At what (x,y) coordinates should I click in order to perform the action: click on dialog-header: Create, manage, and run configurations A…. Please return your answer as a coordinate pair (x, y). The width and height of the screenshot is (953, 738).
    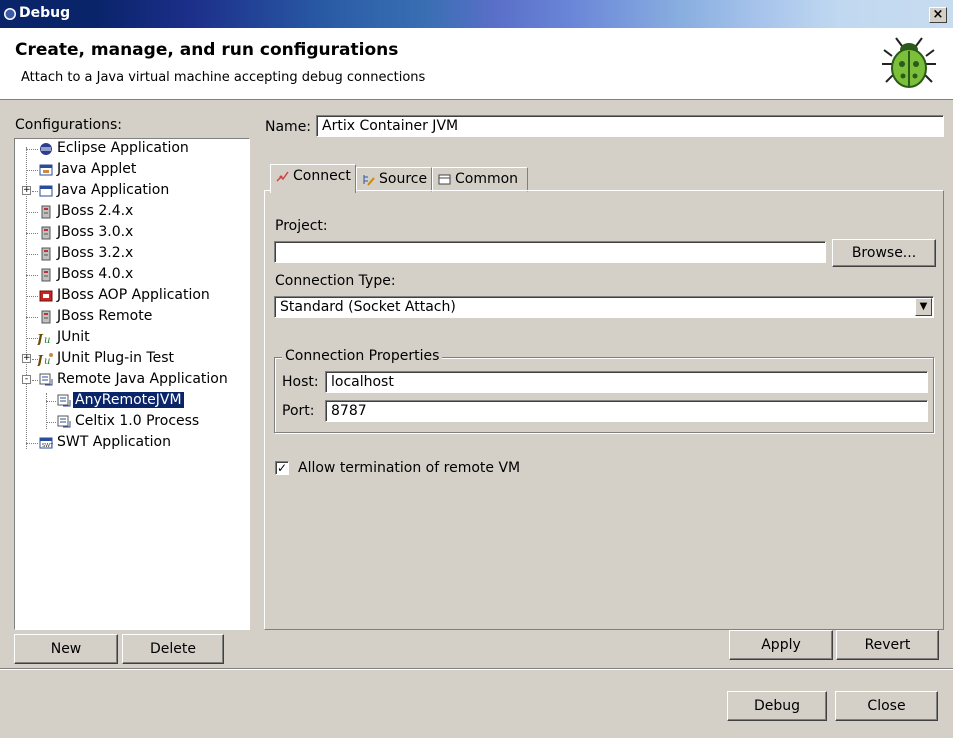
    Looking at the image, I should click on (476, 64).